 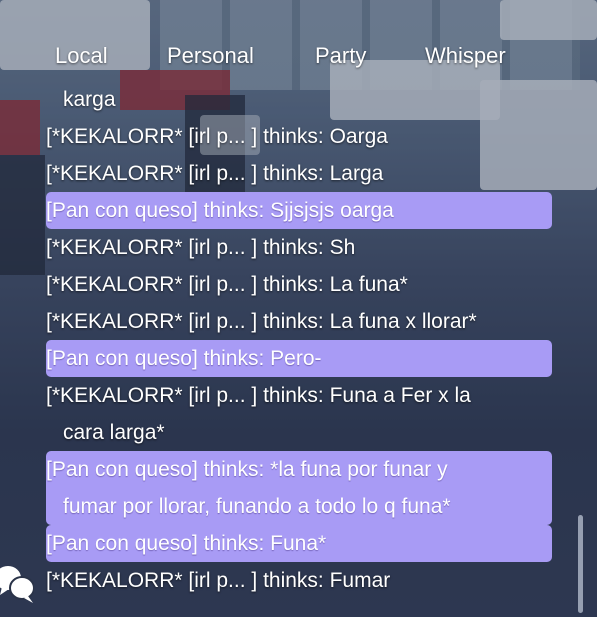 I want to click on chat-message: [*KEKALORR* [irl p... ] thinks: La funa*, so click(x=299, y=284).